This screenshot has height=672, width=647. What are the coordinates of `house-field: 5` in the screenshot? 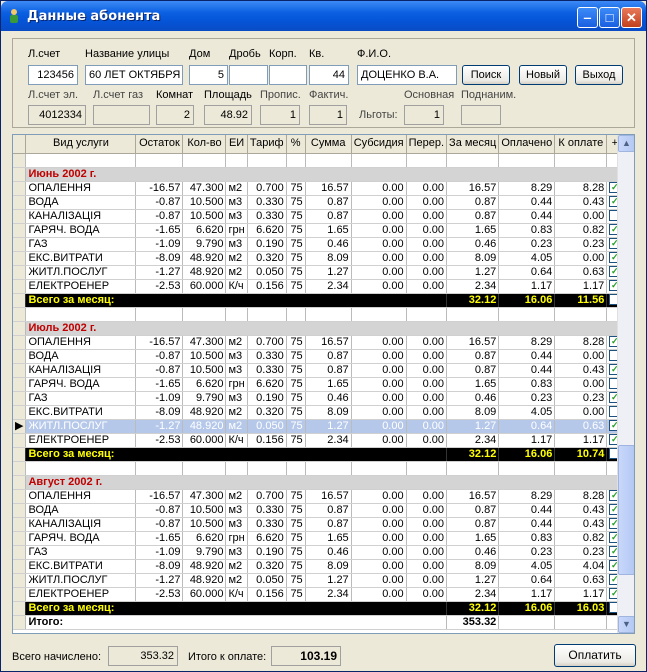 It's located at (208, 75).